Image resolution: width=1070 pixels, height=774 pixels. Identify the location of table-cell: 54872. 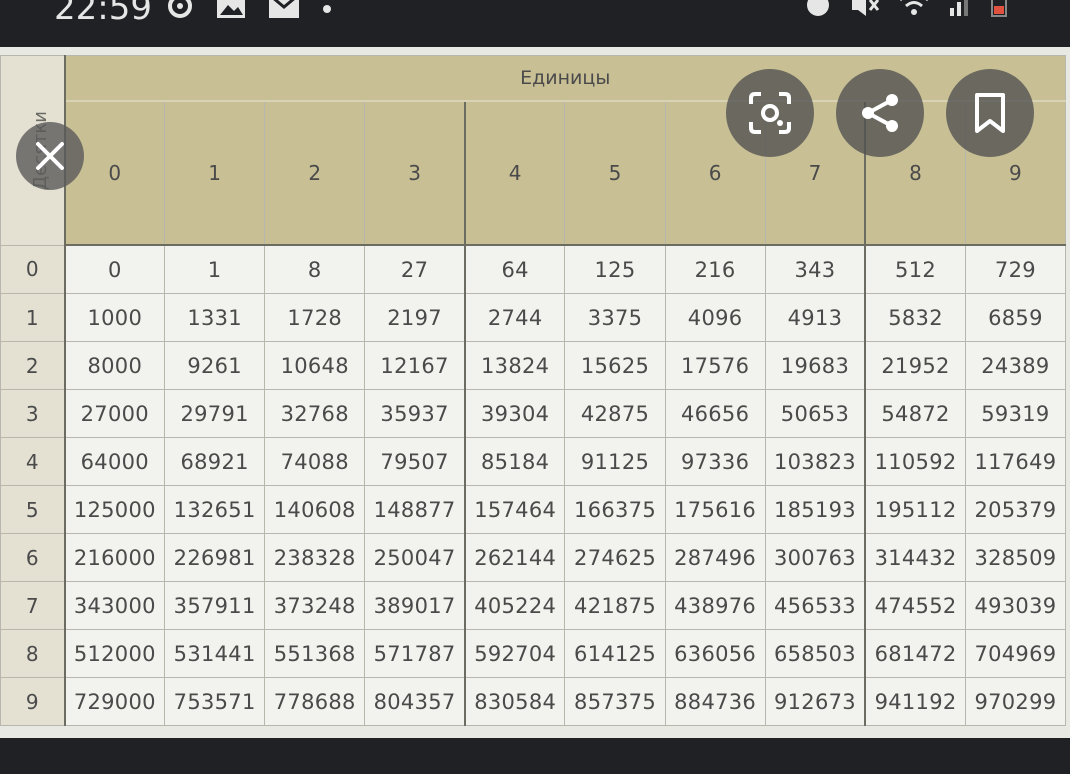
(915, 413).